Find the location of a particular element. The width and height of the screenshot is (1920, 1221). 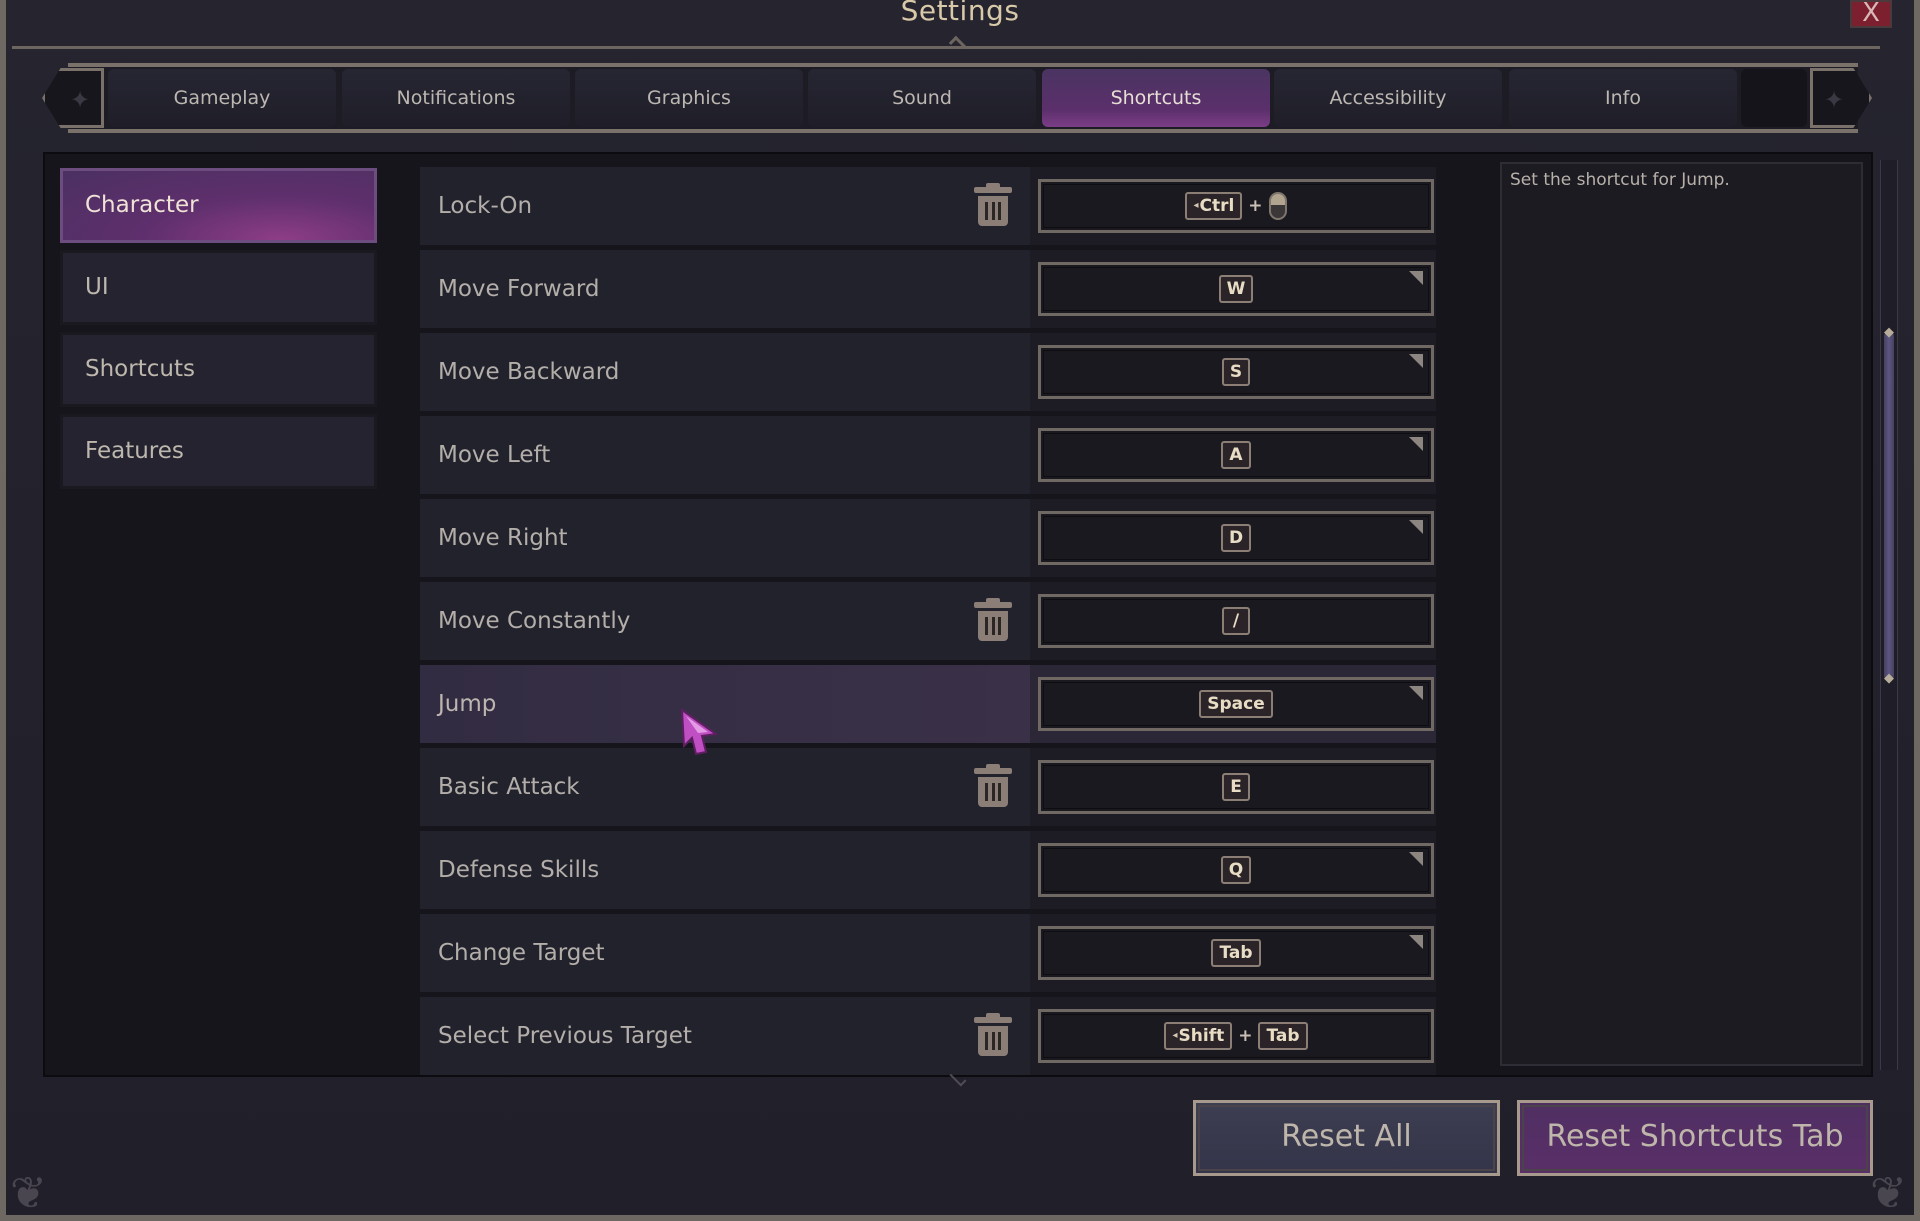

scrollbar-thumb-top-cap-icon: ◆ is located at coordinates (1889, 332).